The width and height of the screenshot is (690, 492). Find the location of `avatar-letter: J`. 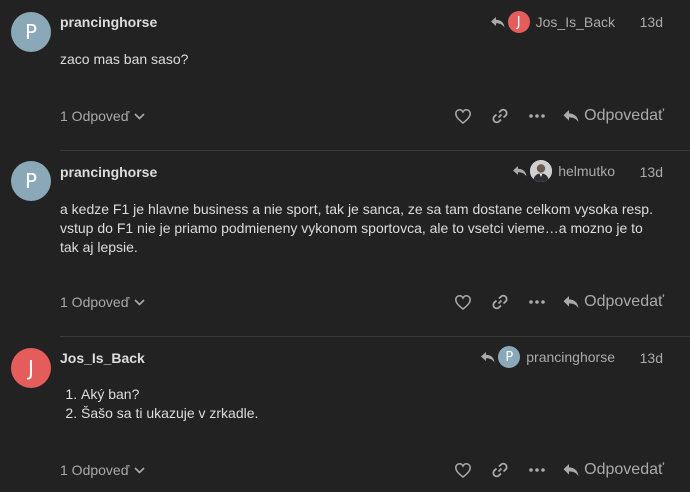

avatar-letter: J is located at coordinates (31, 368).